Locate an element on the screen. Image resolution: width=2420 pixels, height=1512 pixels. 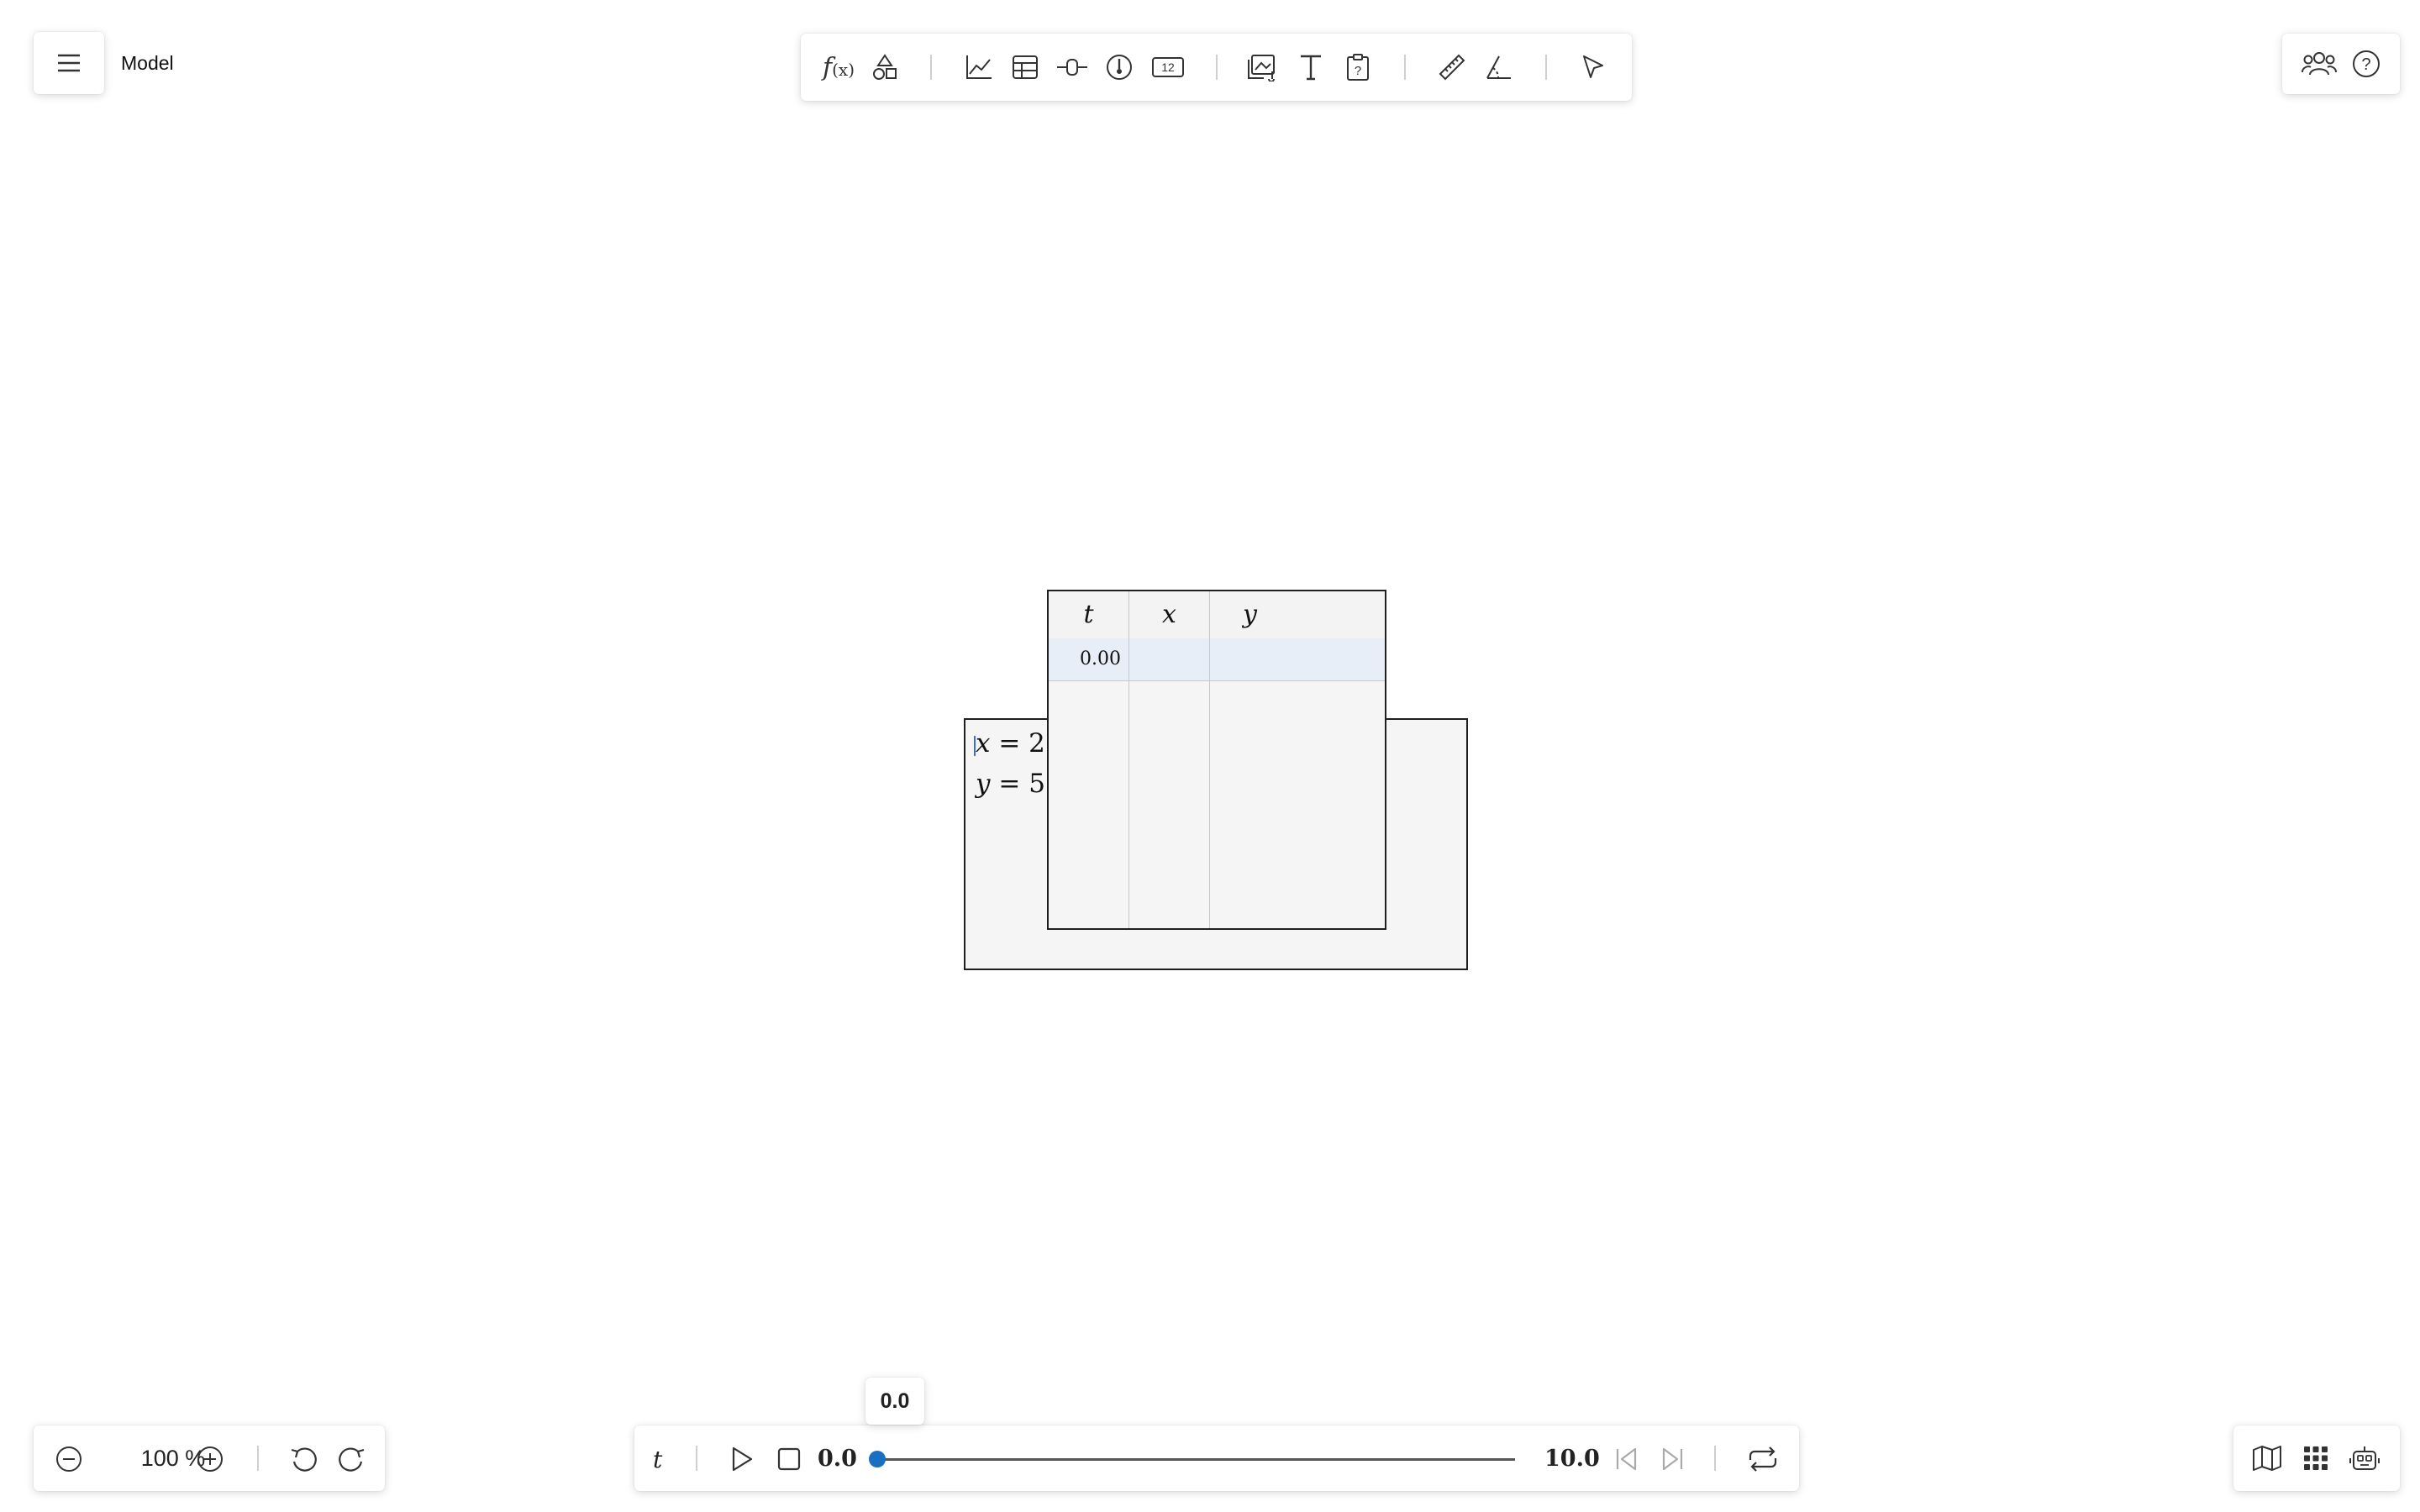
collaborators-button is located at coordinates (2320, 64).